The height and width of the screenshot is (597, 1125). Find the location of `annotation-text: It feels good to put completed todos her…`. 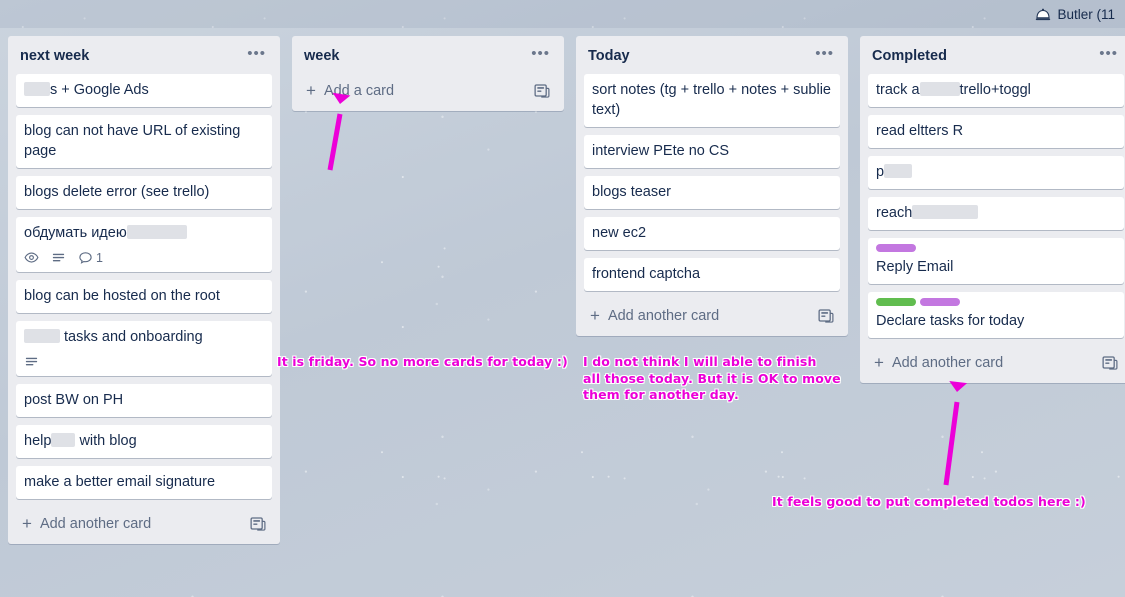

annotation-text: It feels good to put completed todos her… is located at coordinates (929, 501).